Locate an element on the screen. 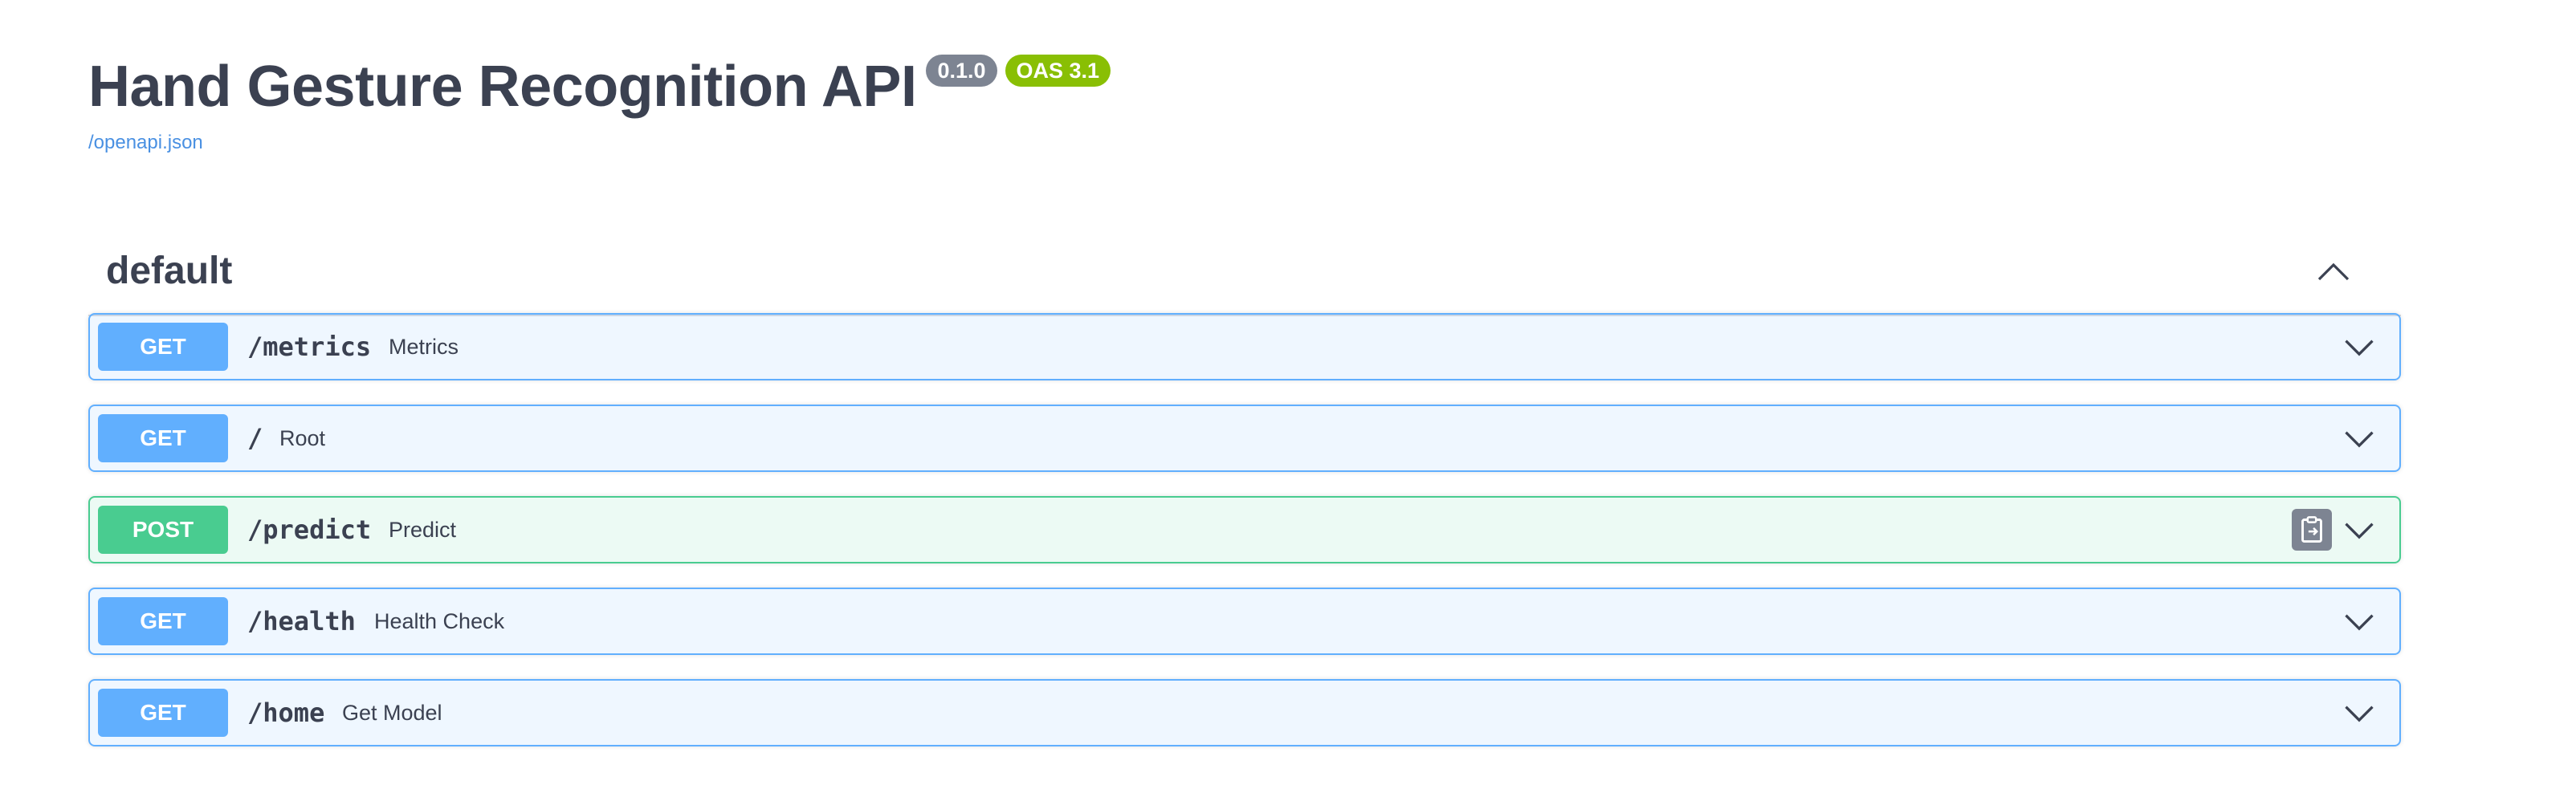  operation-get-home: GET /home Get Model is located at coordinates (1244, 712).